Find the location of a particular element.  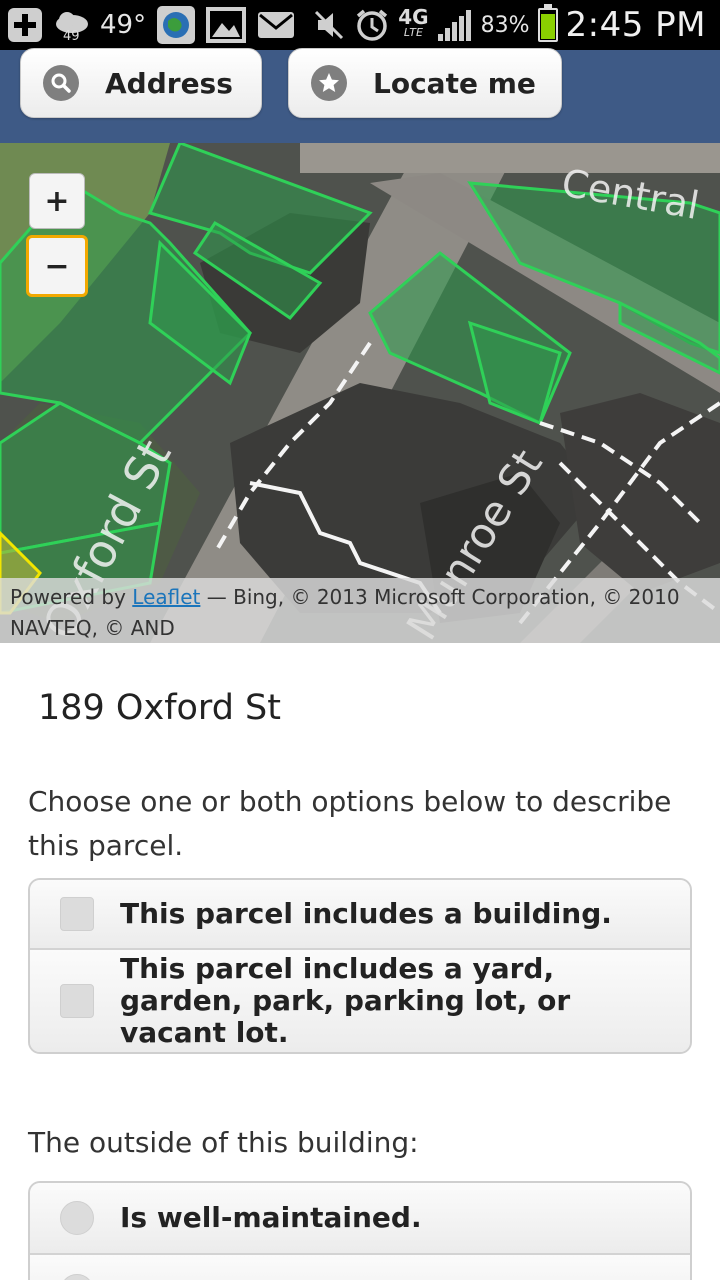

address-button: Address is located at coordinates (141, 83).